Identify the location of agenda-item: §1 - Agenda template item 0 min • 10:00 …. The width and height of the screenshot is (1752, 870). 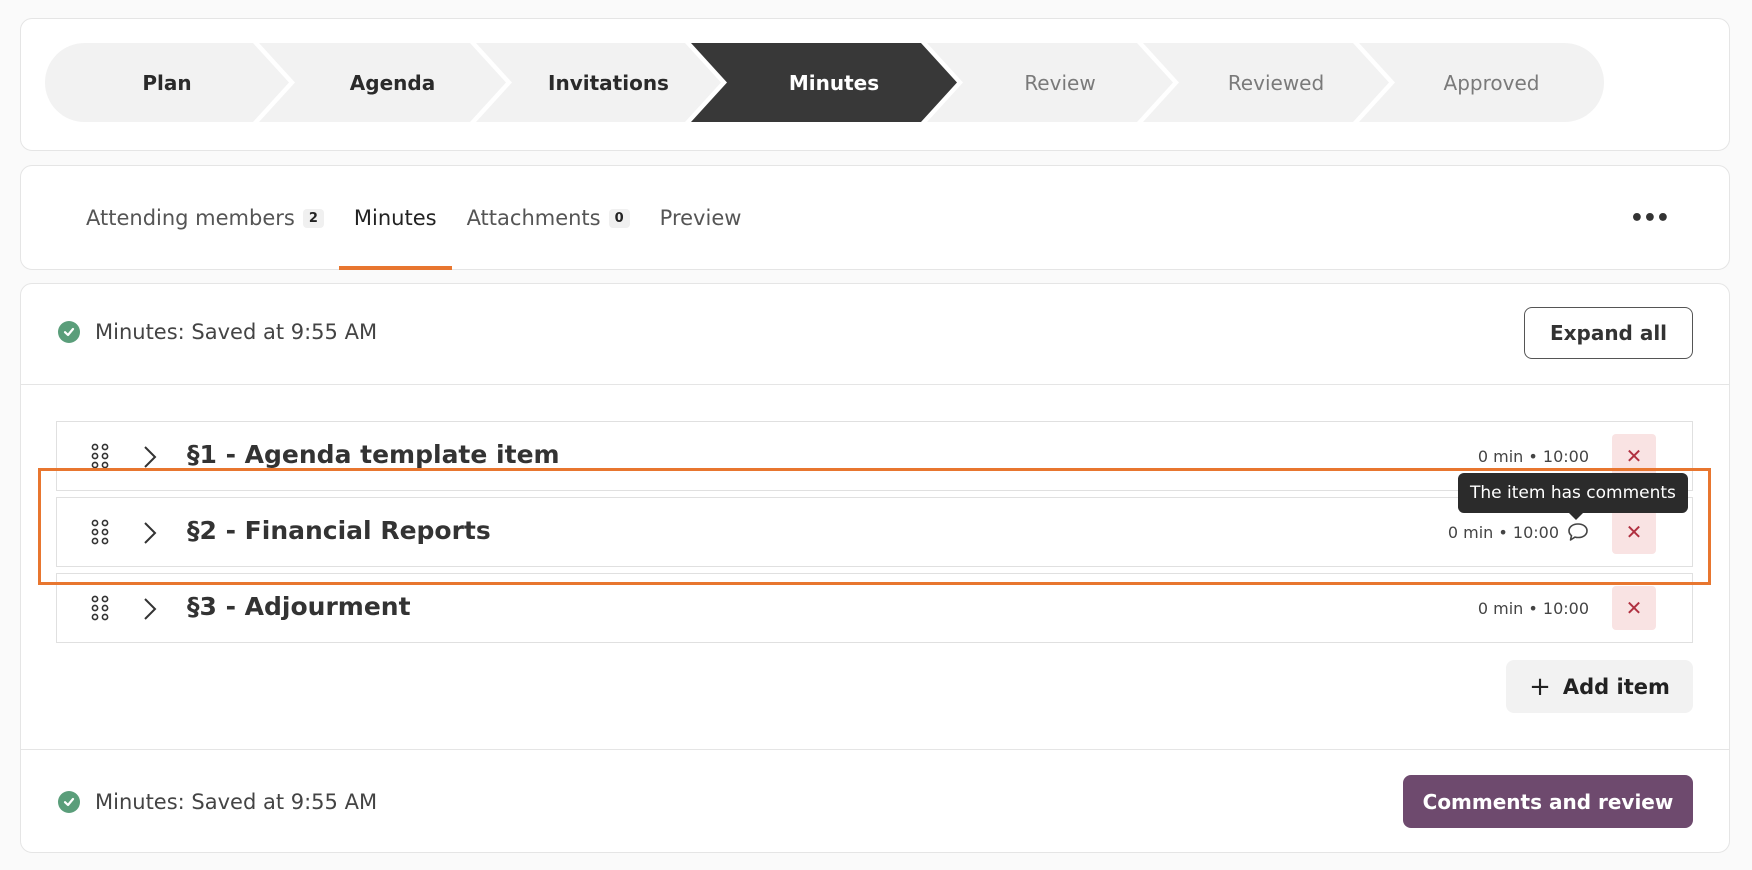
(874, 456).